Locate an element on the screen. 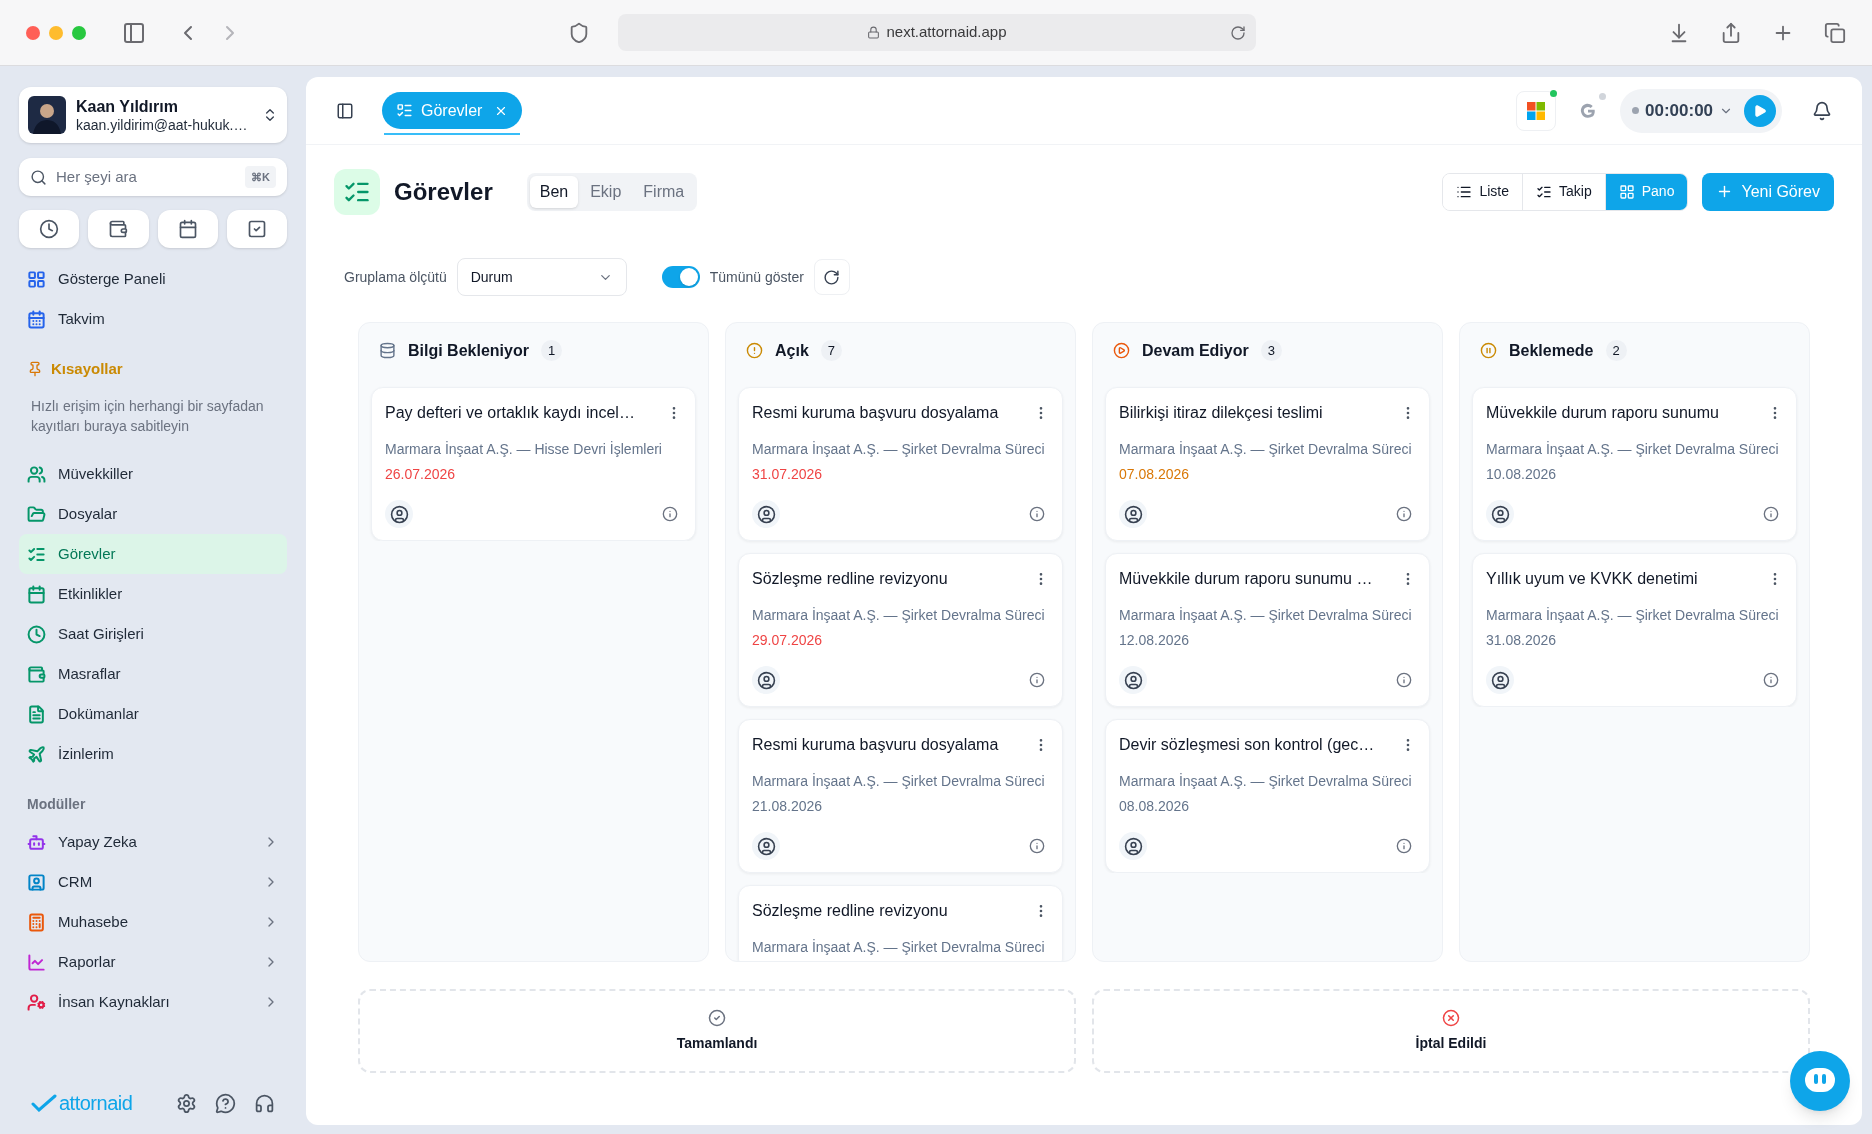 This screenshot has height=1134, width=1872. nav-item: Görevler is located at coordinates (153, 554).